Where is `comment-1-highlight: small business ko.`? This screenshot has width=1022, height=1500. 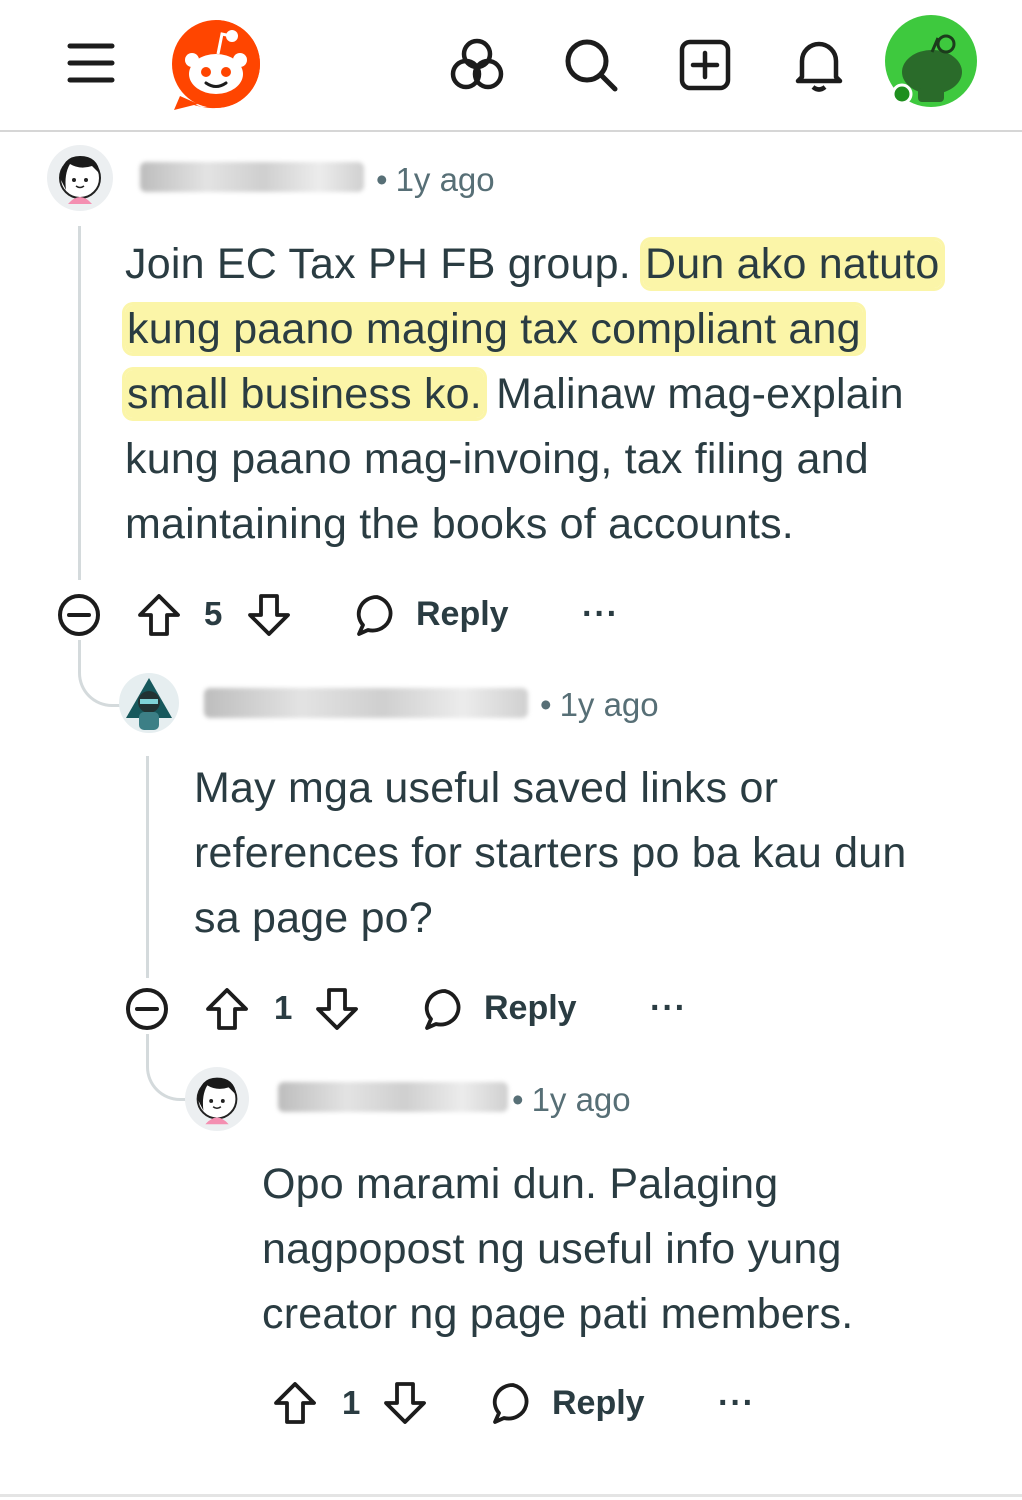 comment-1-highlight: small business ko. is located at coordinates (304, 394).